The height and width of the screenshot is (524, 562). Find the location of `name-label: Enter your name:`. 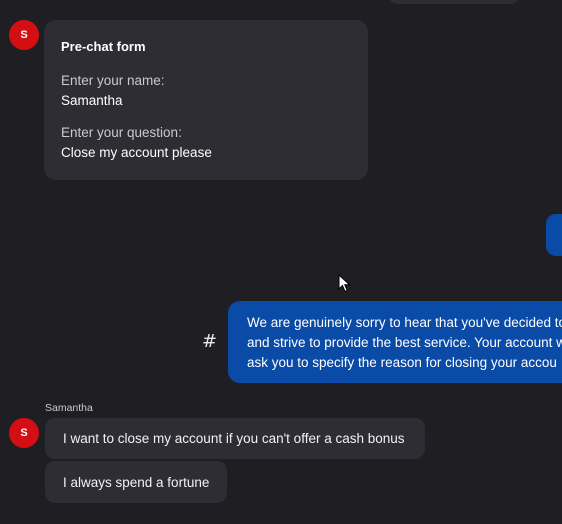

name-label: Enter your name: is located at coordinates (113, 80).